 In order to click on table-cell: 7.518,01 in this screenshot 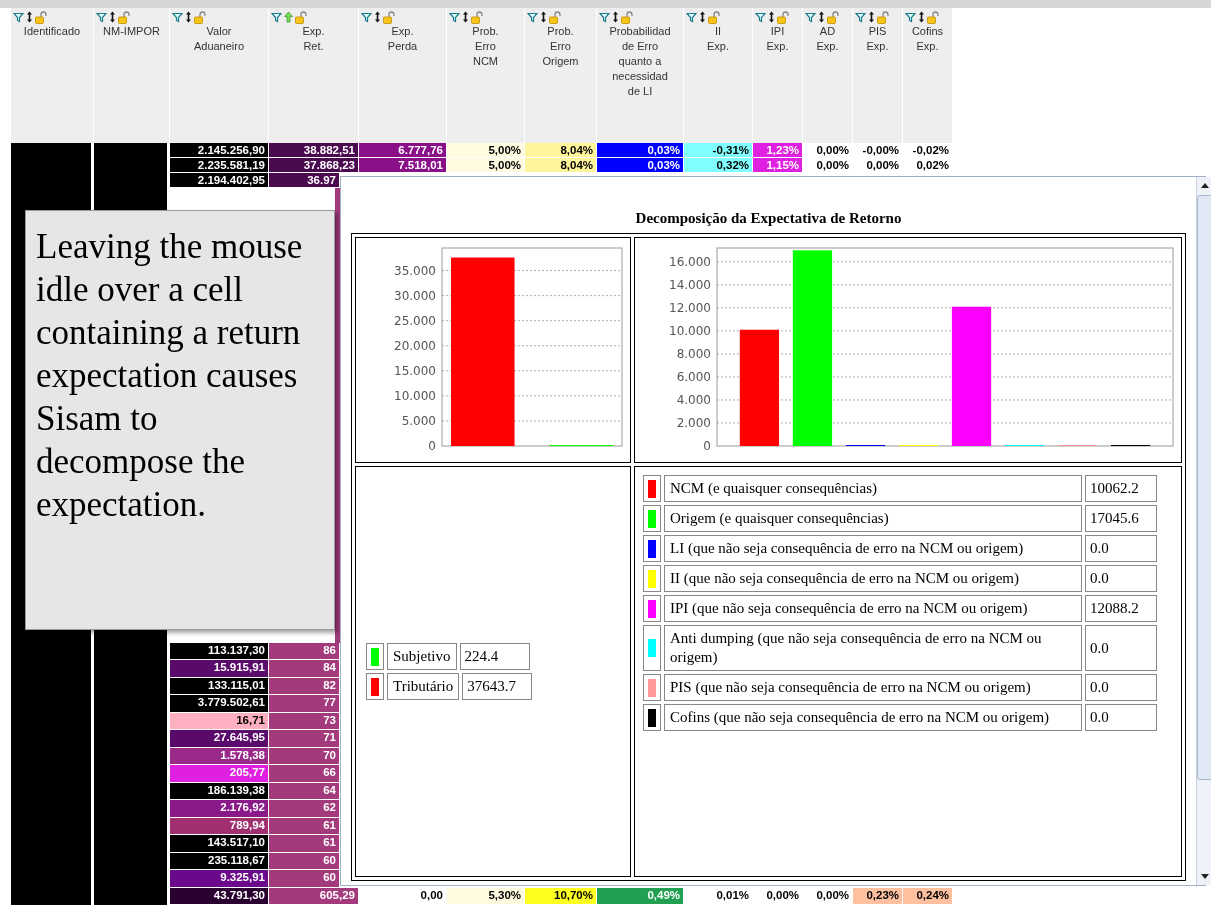, I will do `click(403, 165)`.